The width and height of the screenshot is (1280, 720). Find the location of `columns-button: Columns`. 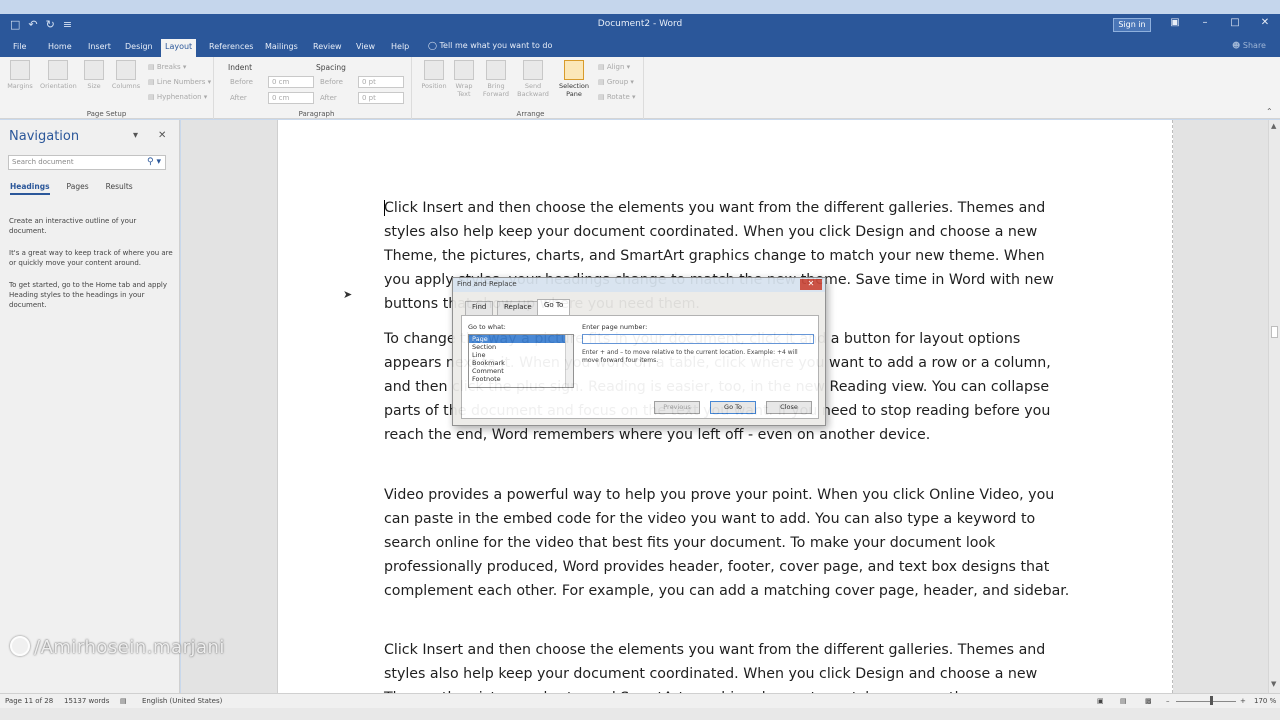

columns-button: Columns is located at coordinates (126, 75).